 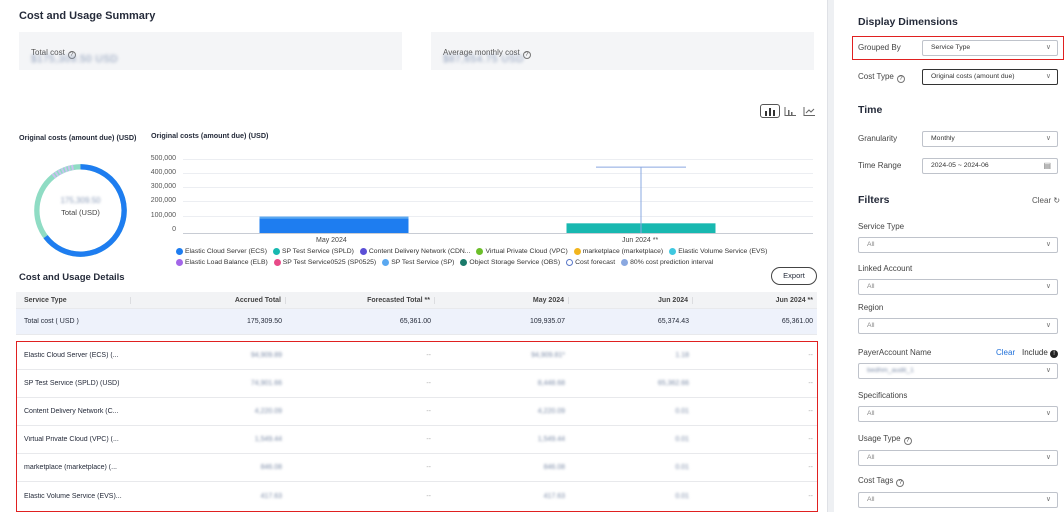 I want to click on cost-type-select: Original costs (amount due) ∨, so click(x=990, y=77).